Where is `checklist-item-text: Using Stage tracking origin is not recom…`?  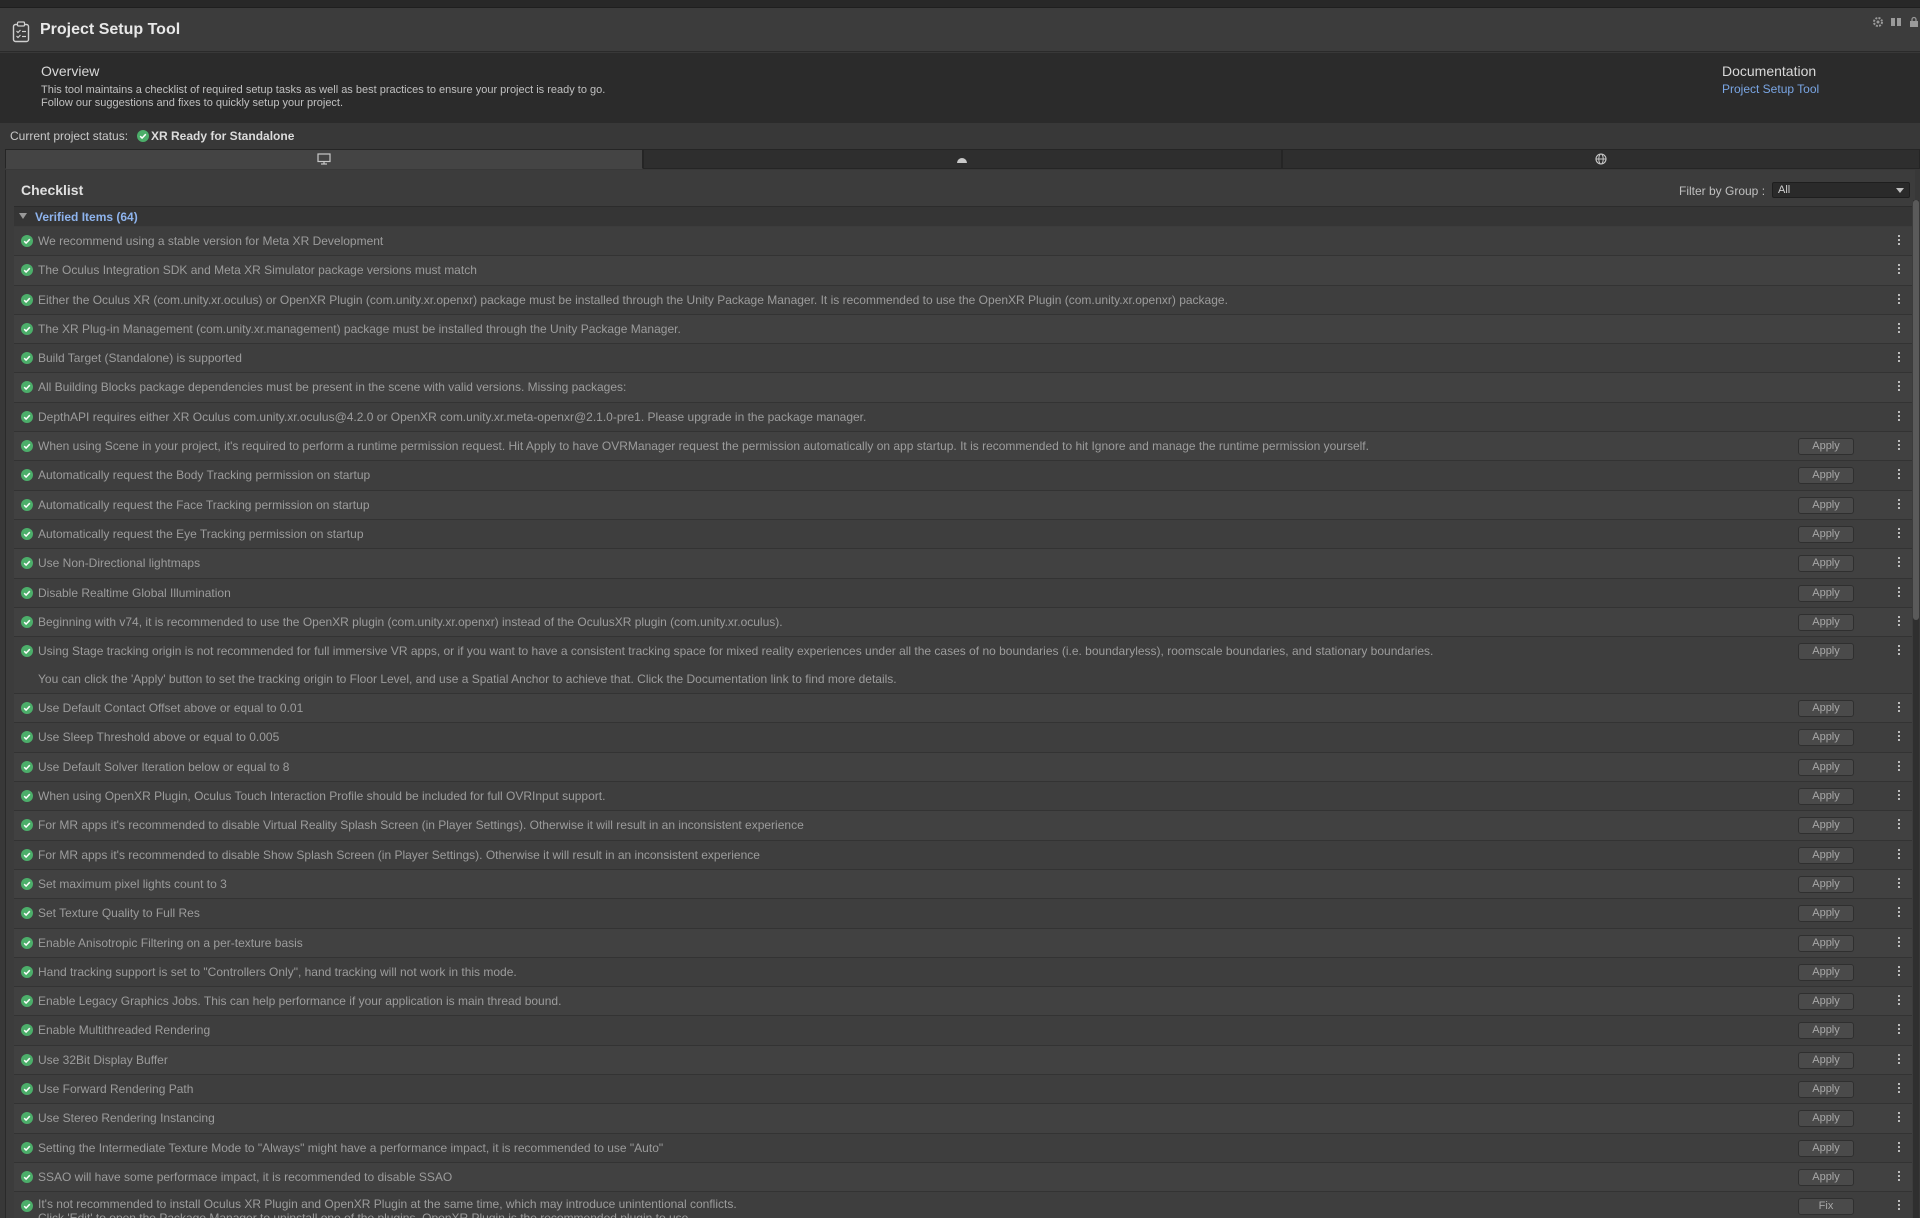 checklist-item-text: Using Stage tracking origin is not recom… is located at coordinates (736, 651).